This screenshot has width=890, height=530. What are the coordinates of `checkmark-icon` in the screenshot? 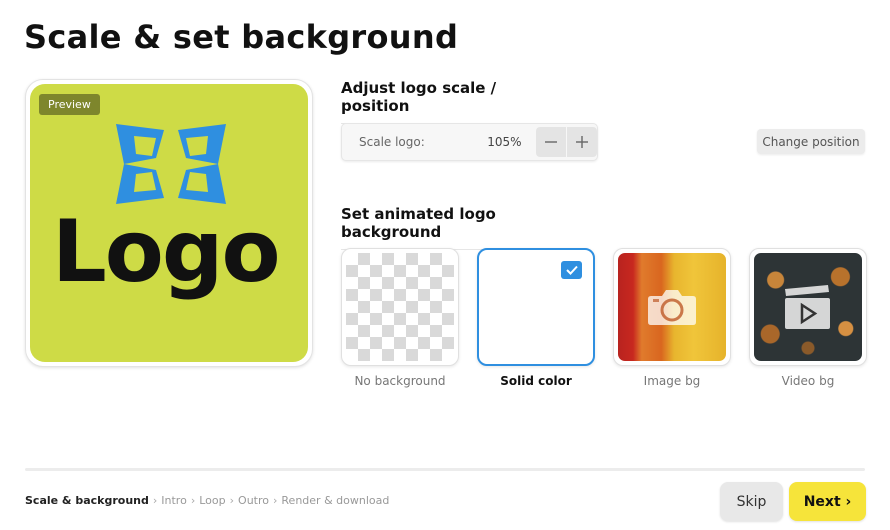 It's located at (571, 270).